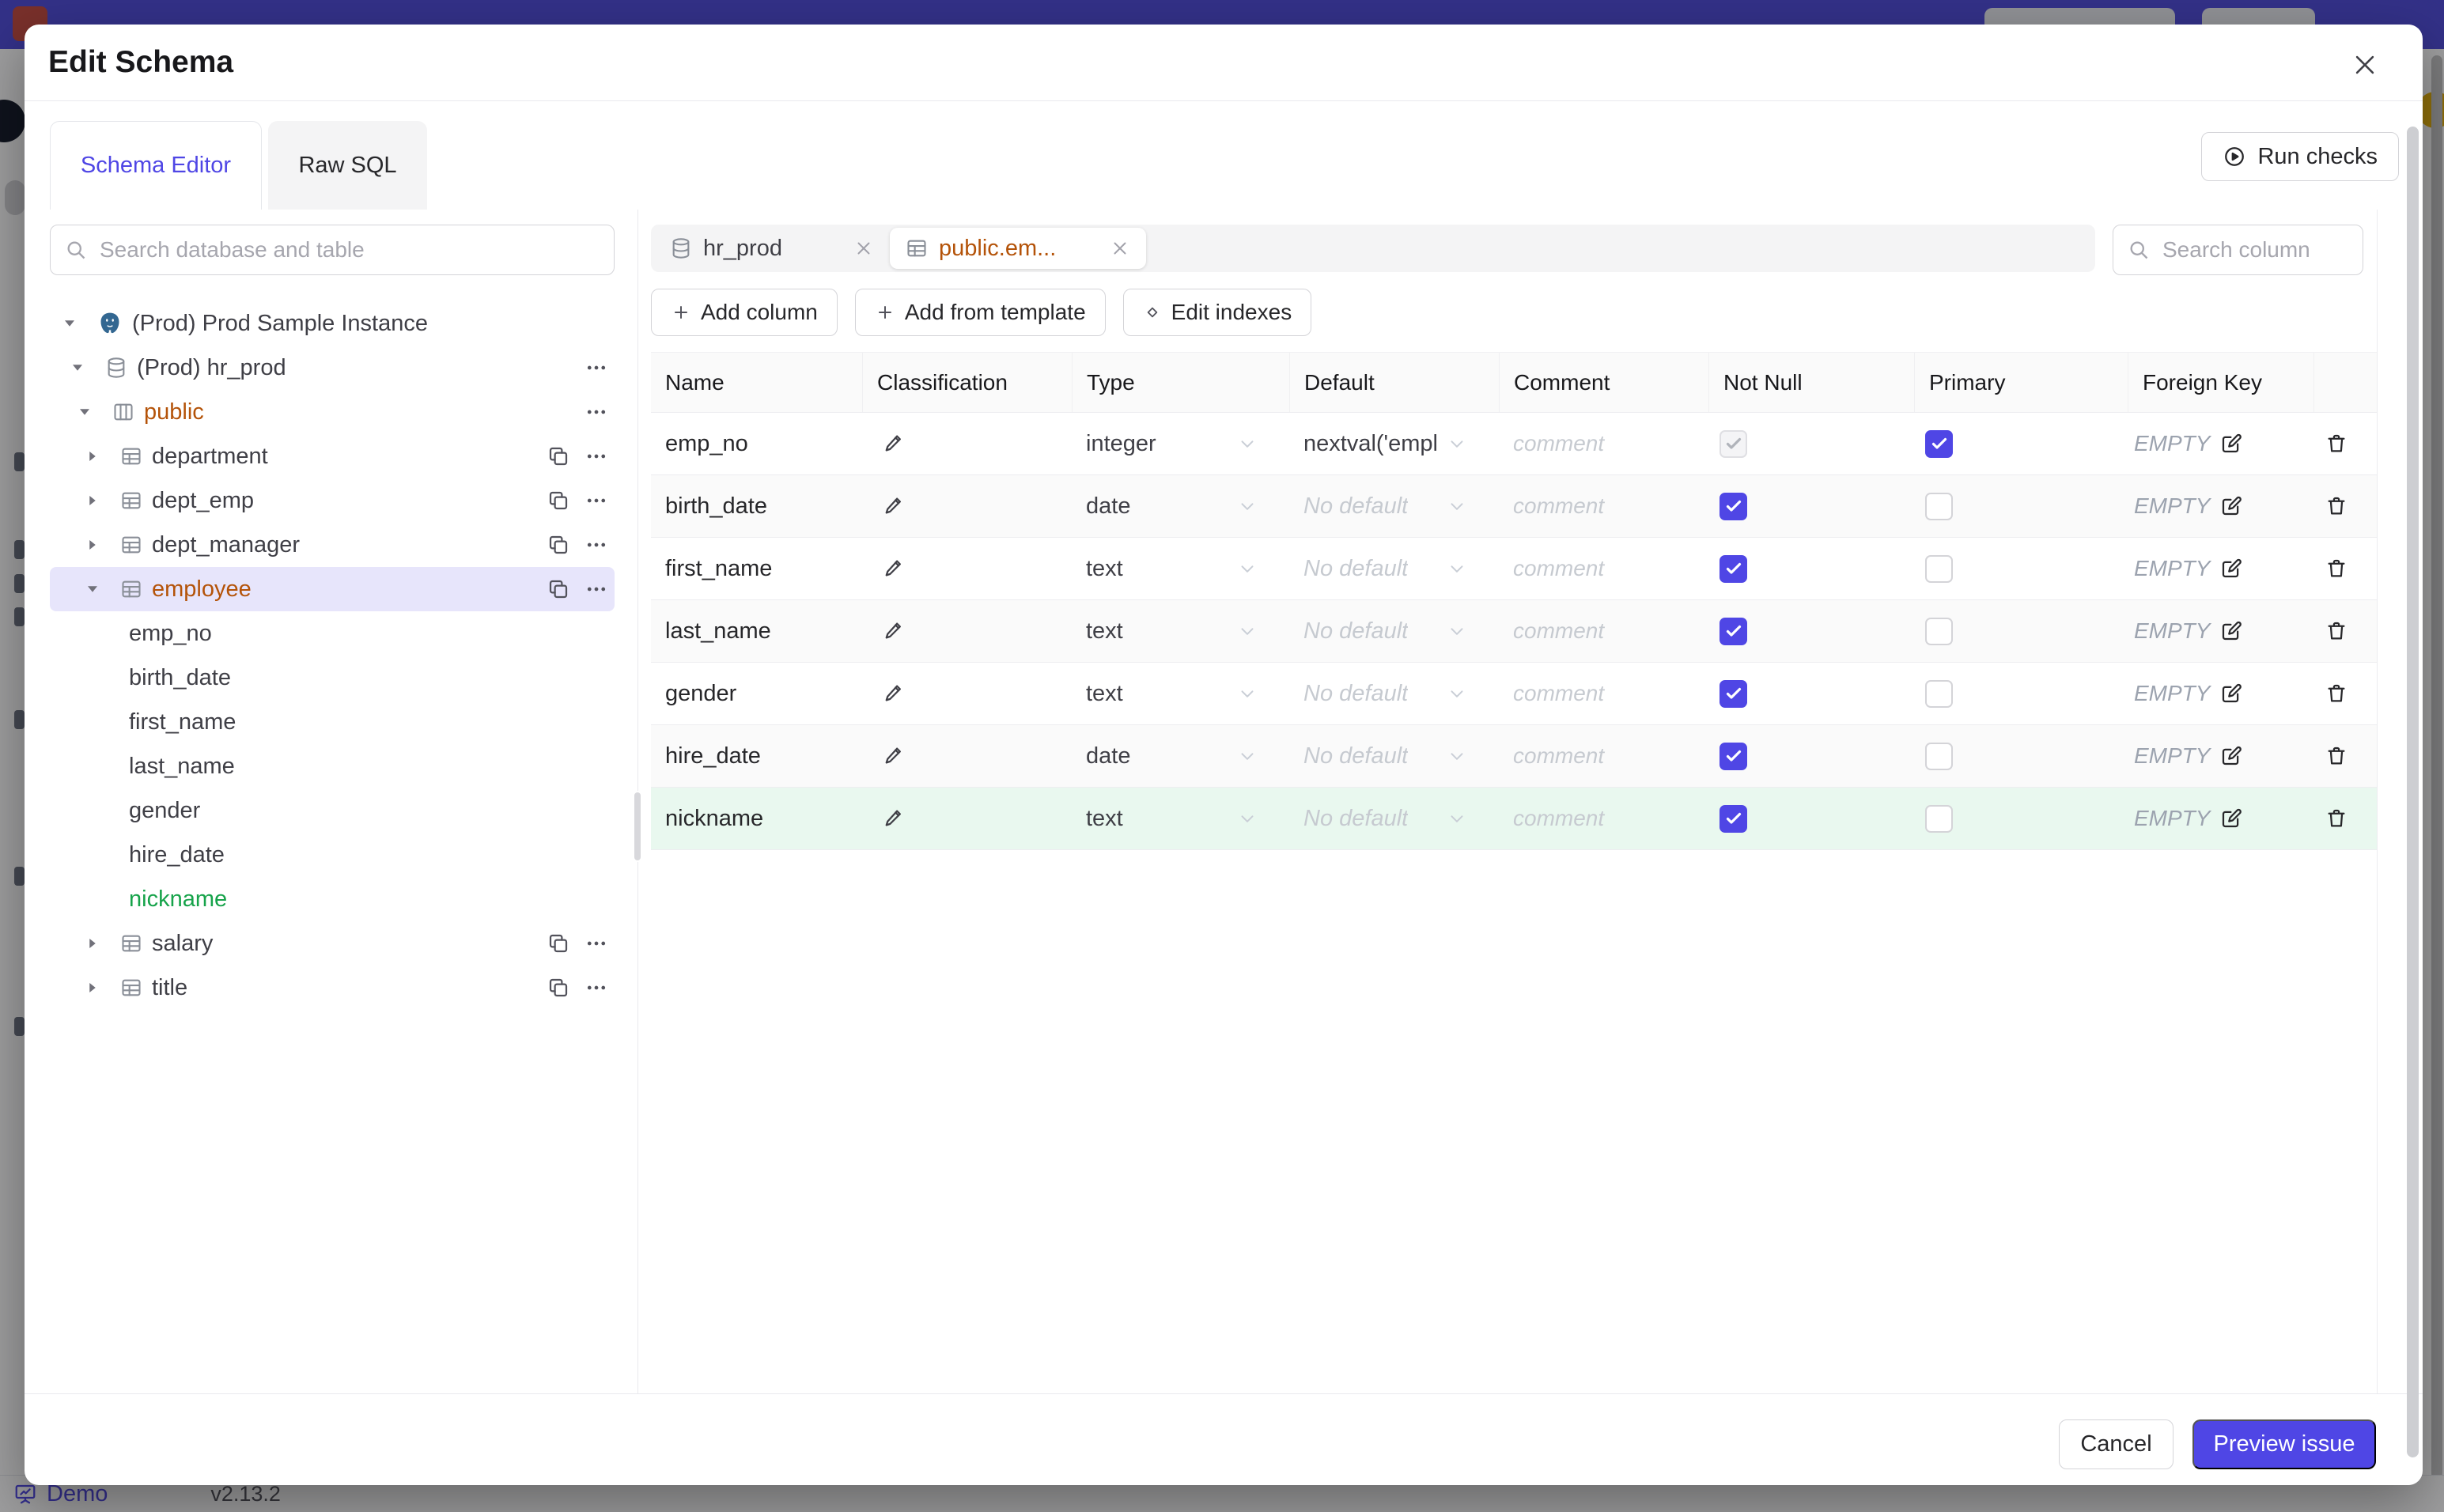 The height and width of the screenshot is (1512, 2444). What do you see at coordinates (332, 456) in the screenshot?
I see `tree-item-department: department` at bounding box center [332, 456].